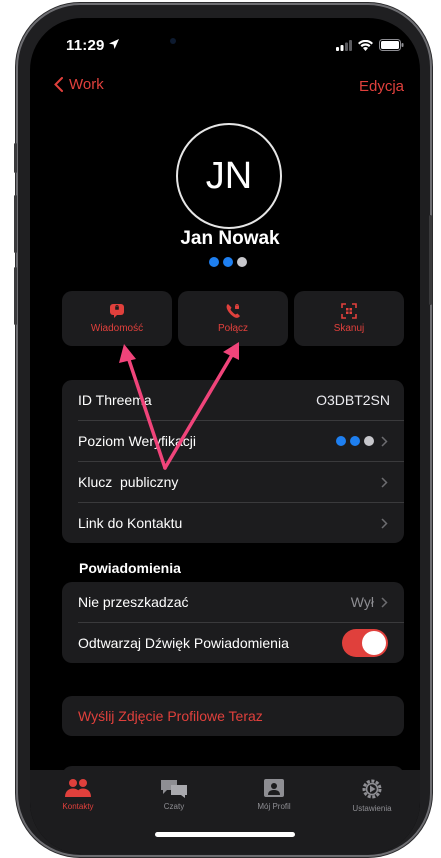 This screenshot has height=858, width=441. Describe the element at coordinates (117, 311) in the screenshot. I see `message-icon` at that location.